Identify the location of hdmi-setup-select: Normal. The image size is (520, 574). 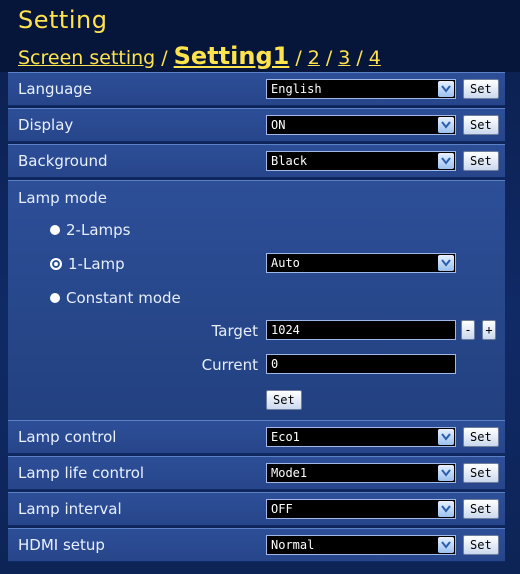
(361, 545).